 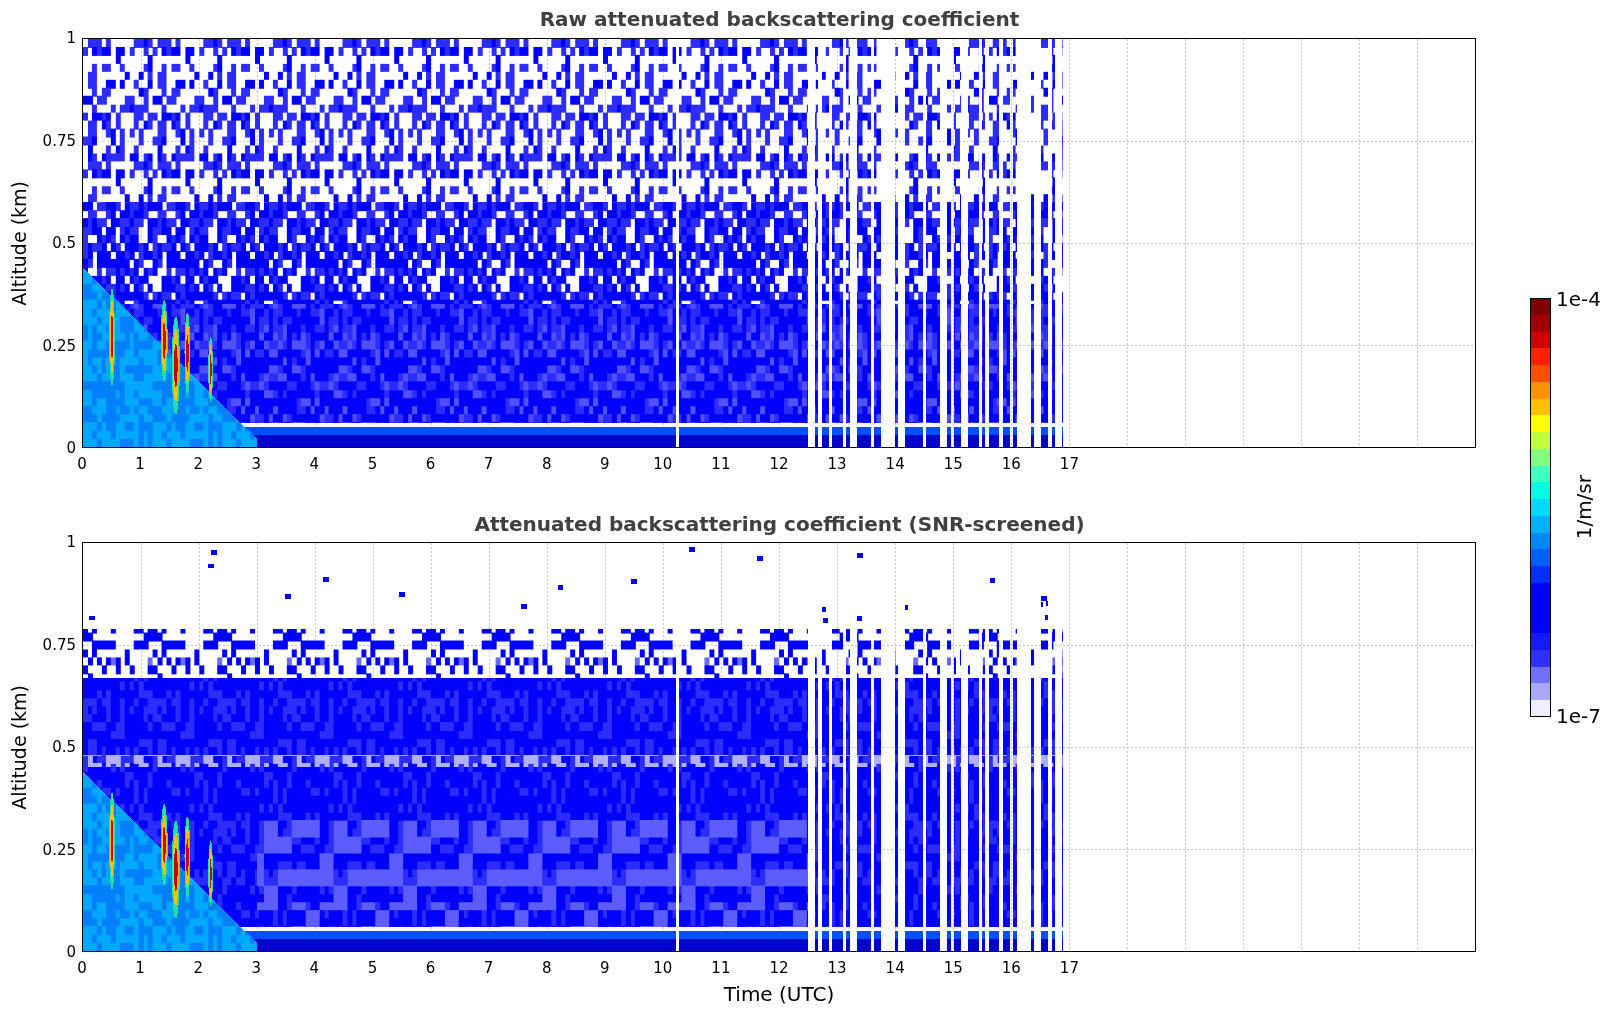 I want to click on tick-label: 1e-7, so click(x=1579, y=716).